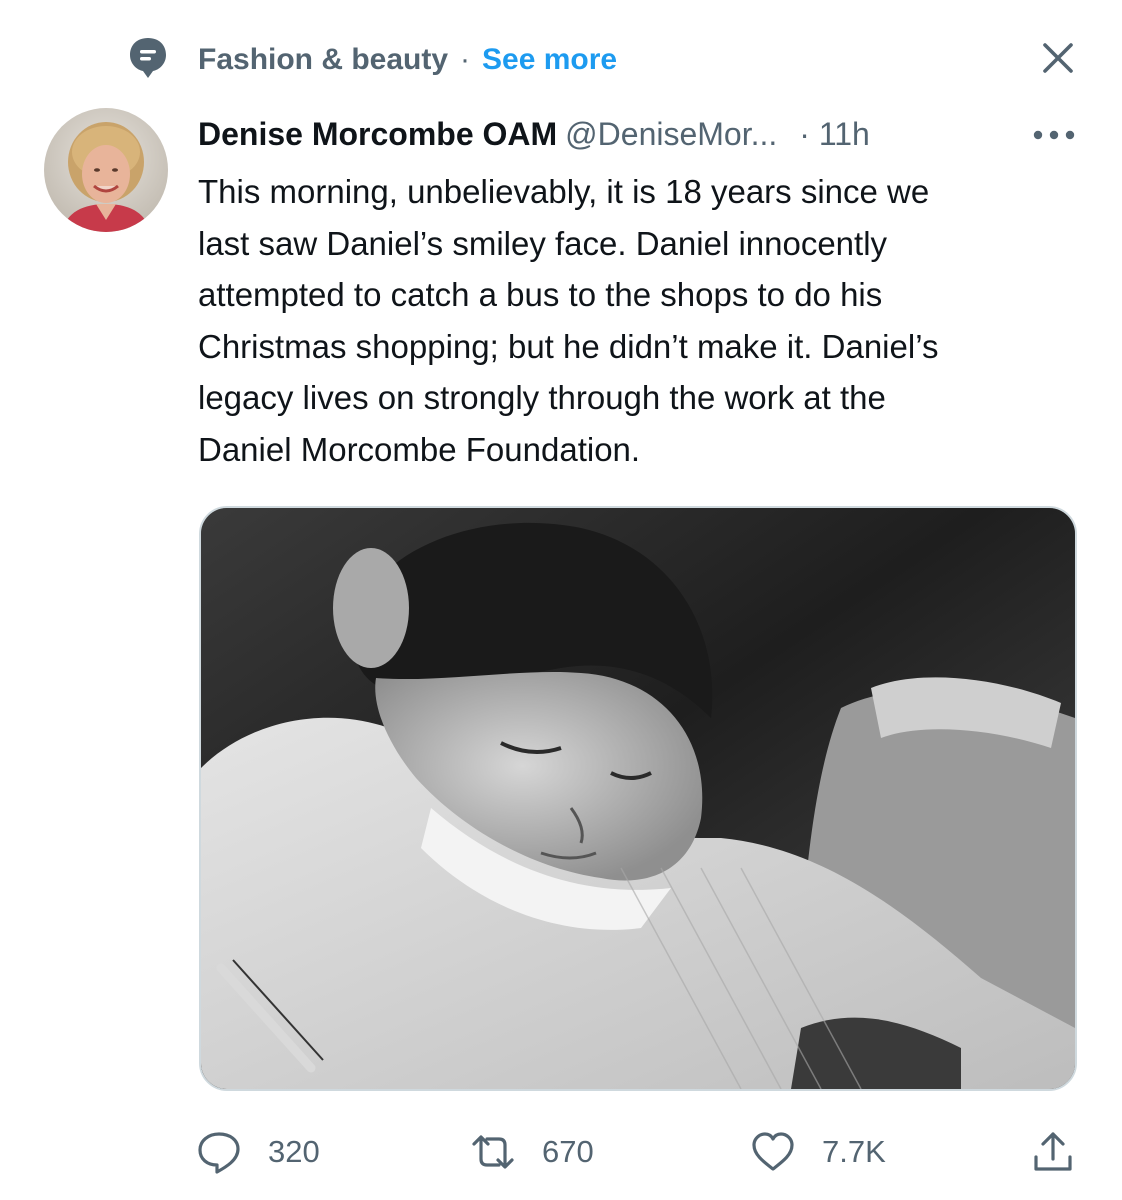 The height and width of the screenshot is (1200, 1122). I want to click on avatar, so click(106, 170).